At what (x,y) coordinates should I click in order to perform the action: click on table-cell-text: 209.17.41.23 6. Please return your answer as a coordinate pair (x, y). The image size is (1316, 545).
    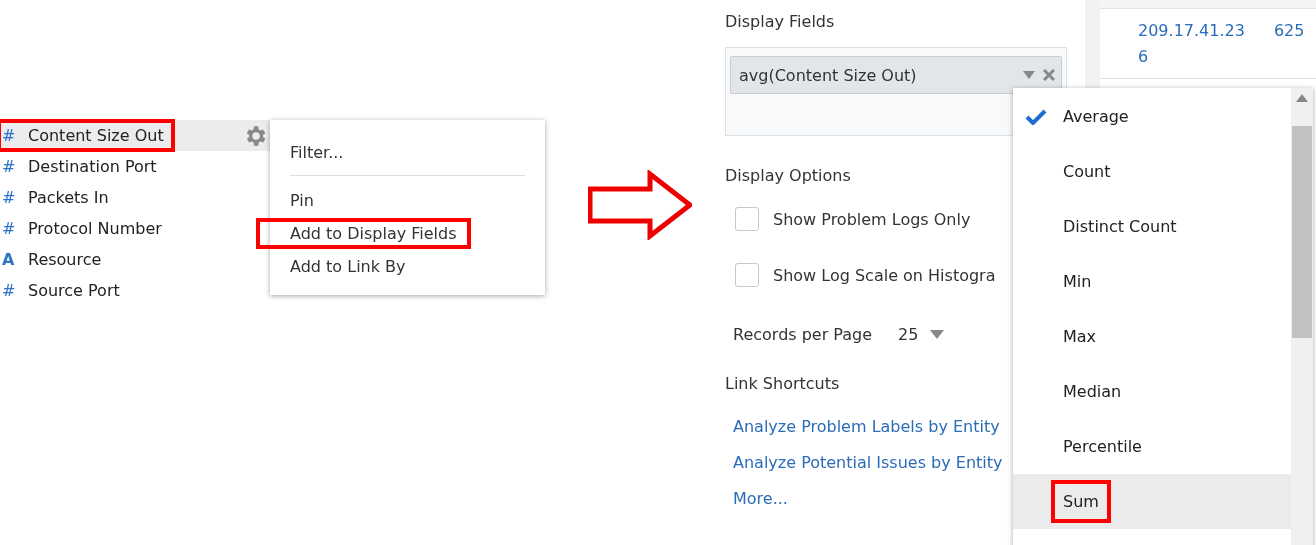
    Looking at the image, I should click on (1191, 44).